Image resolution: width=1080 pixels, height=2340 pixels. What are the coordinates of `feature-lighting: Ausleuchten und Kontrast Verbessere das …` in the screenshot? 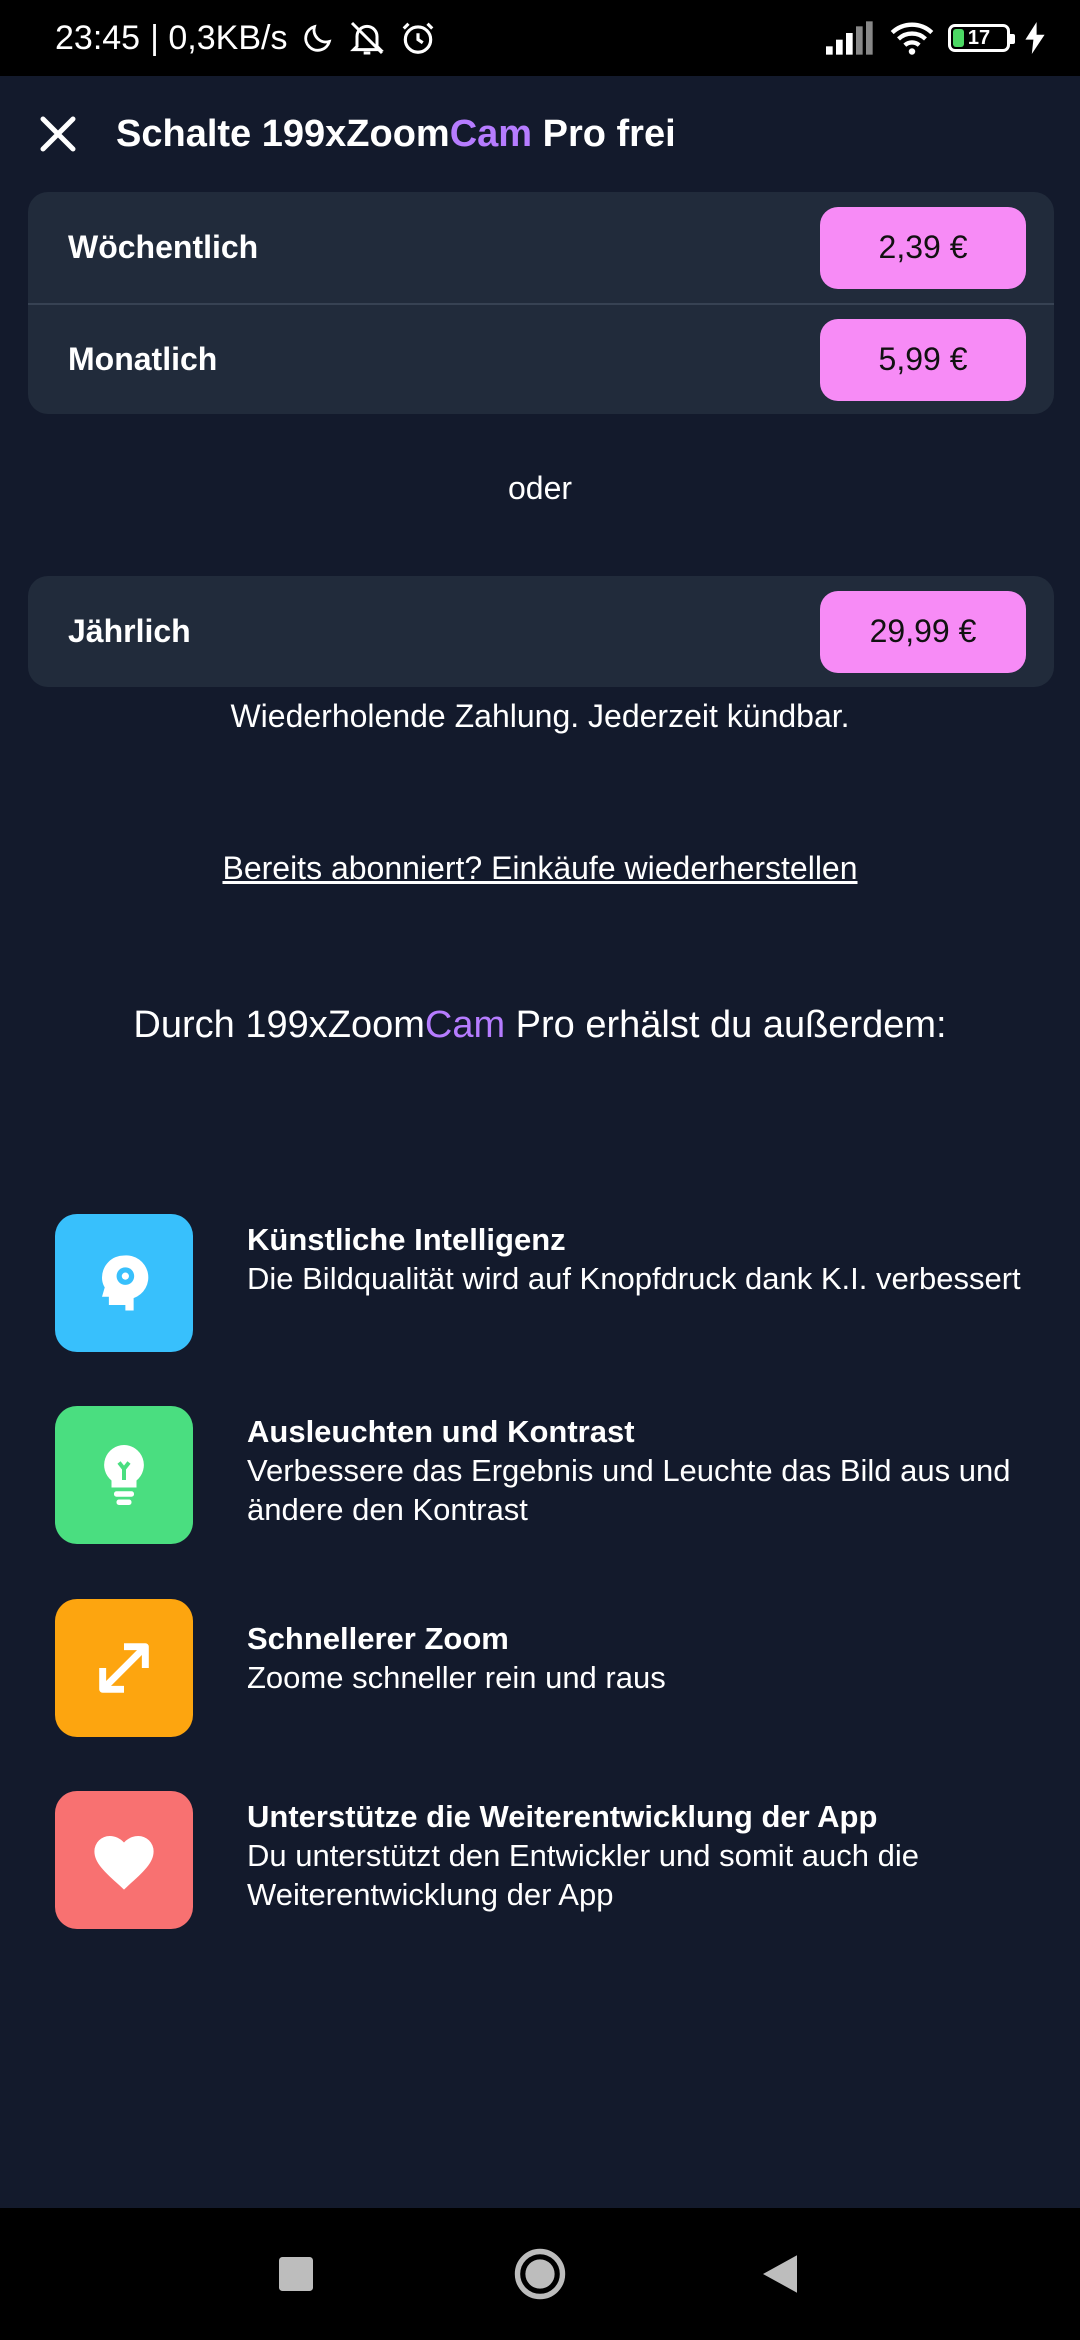 It's located at (560, 1476).